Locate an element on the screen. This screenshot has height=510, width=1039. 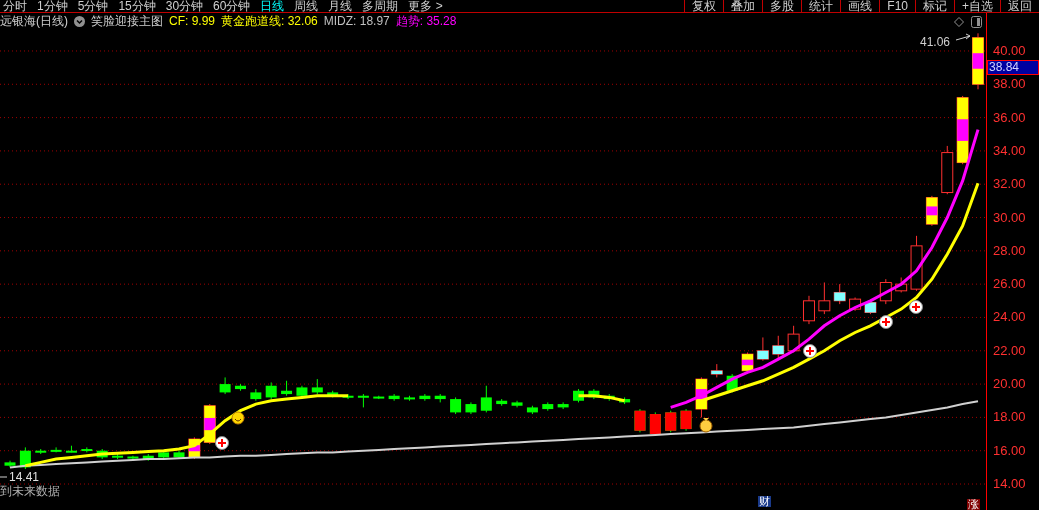
axis-label: 26.00 is located at coordinates (1009, 284).